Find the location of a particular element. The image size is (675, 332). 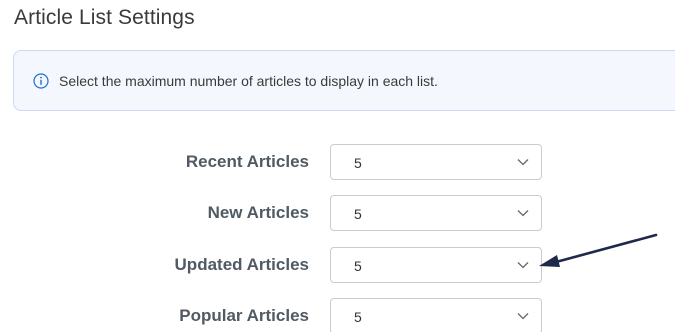

popular-articles-row: Popular Articles 5 is located at coordinates (280, 315).